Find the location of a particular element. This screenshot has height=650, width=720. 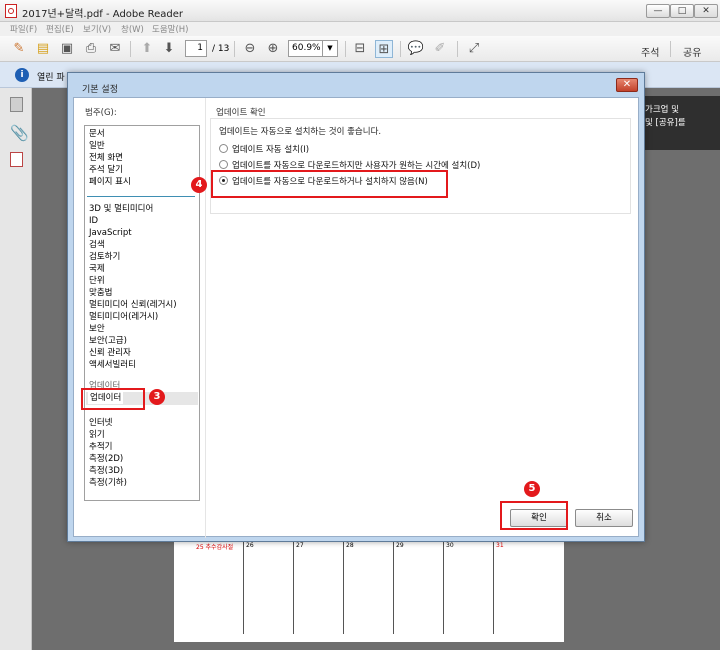

dialog-title: 기본 설정 is located at coordinates (100, 90).